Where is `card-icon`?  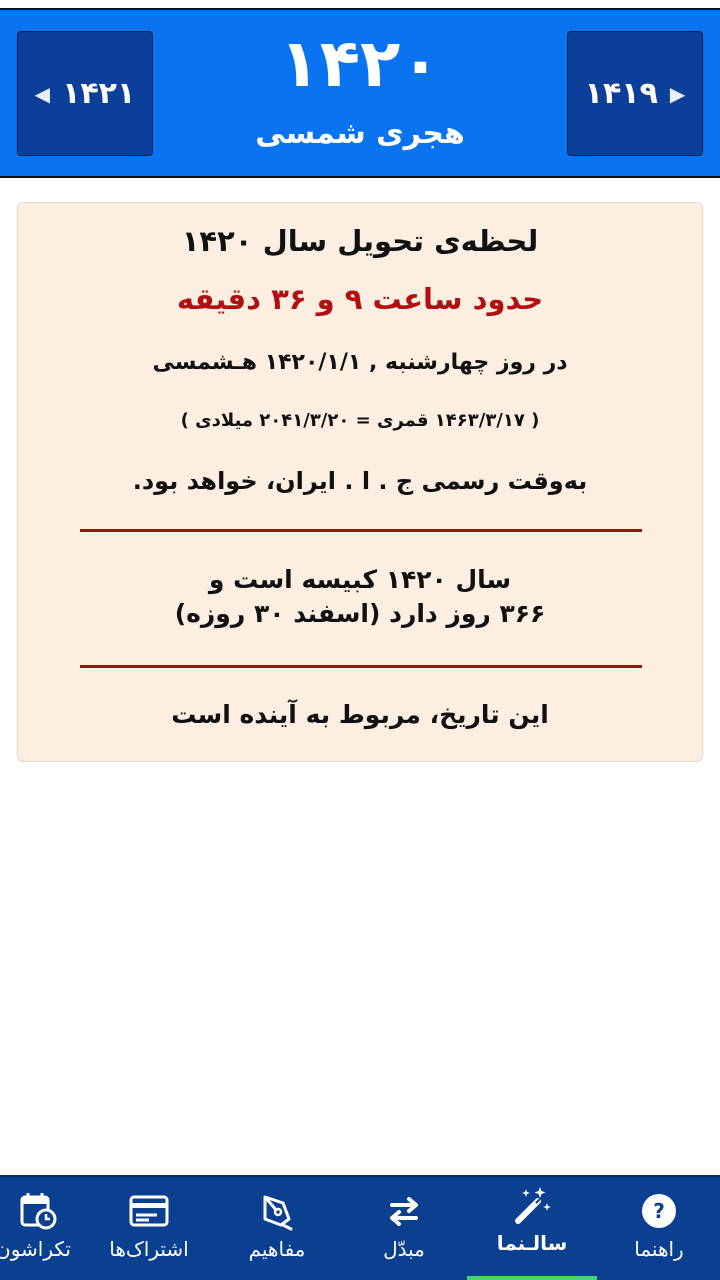 card-icon is located at coordinates (149, 1211).